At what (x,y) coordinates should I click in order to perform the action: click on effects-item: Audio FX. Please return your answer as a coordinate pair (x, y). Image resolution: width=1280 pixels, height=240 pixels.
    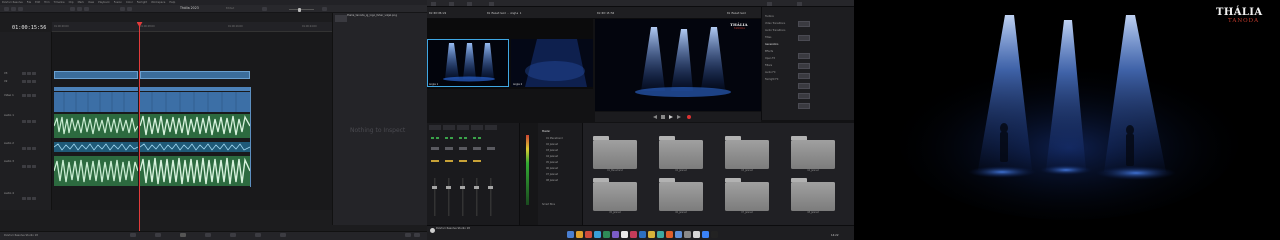
    Looking at the image, I should click on (770, 72).